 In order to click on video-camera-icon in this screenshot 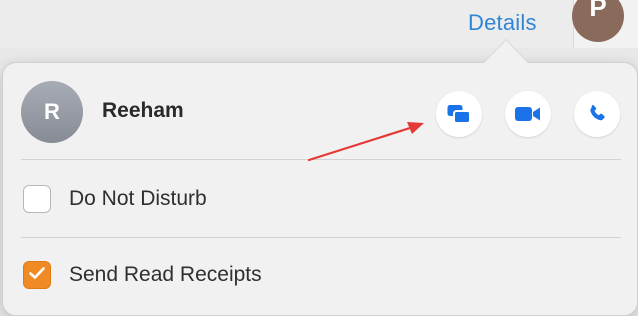, I will do `click(528, 114)`.